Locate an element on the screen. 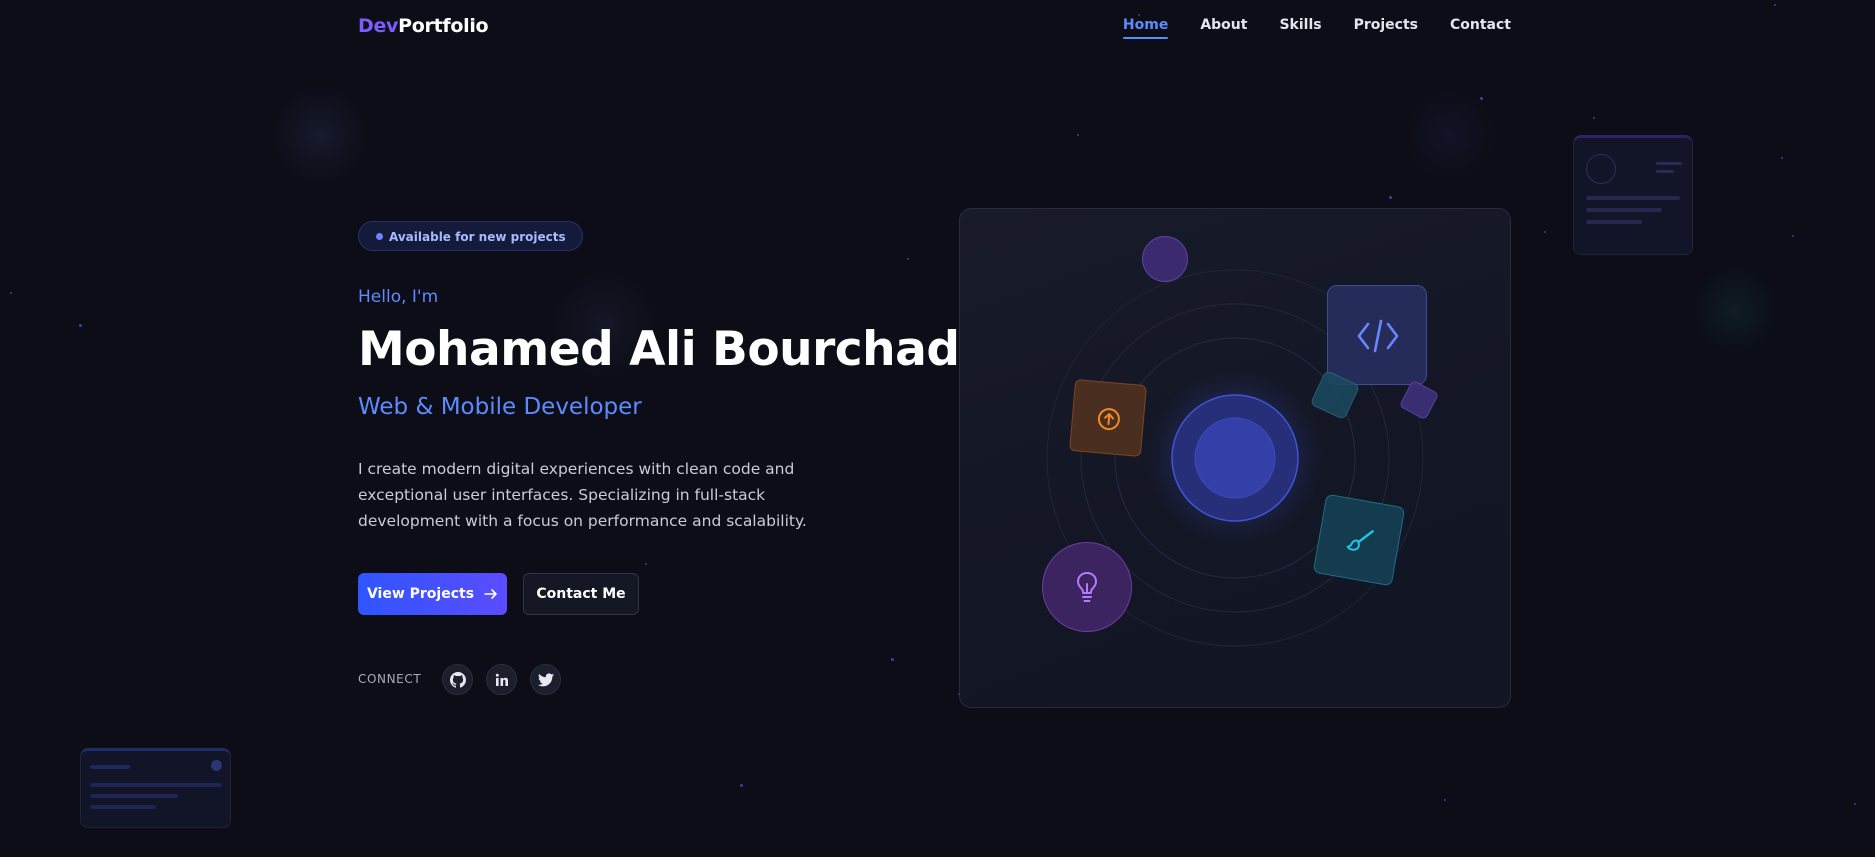 Image resolution: width=1875 pixels, height=857 pixels. hero-name-heading: Mohamed Ali Bourchada is located at coordinates (674, 349).